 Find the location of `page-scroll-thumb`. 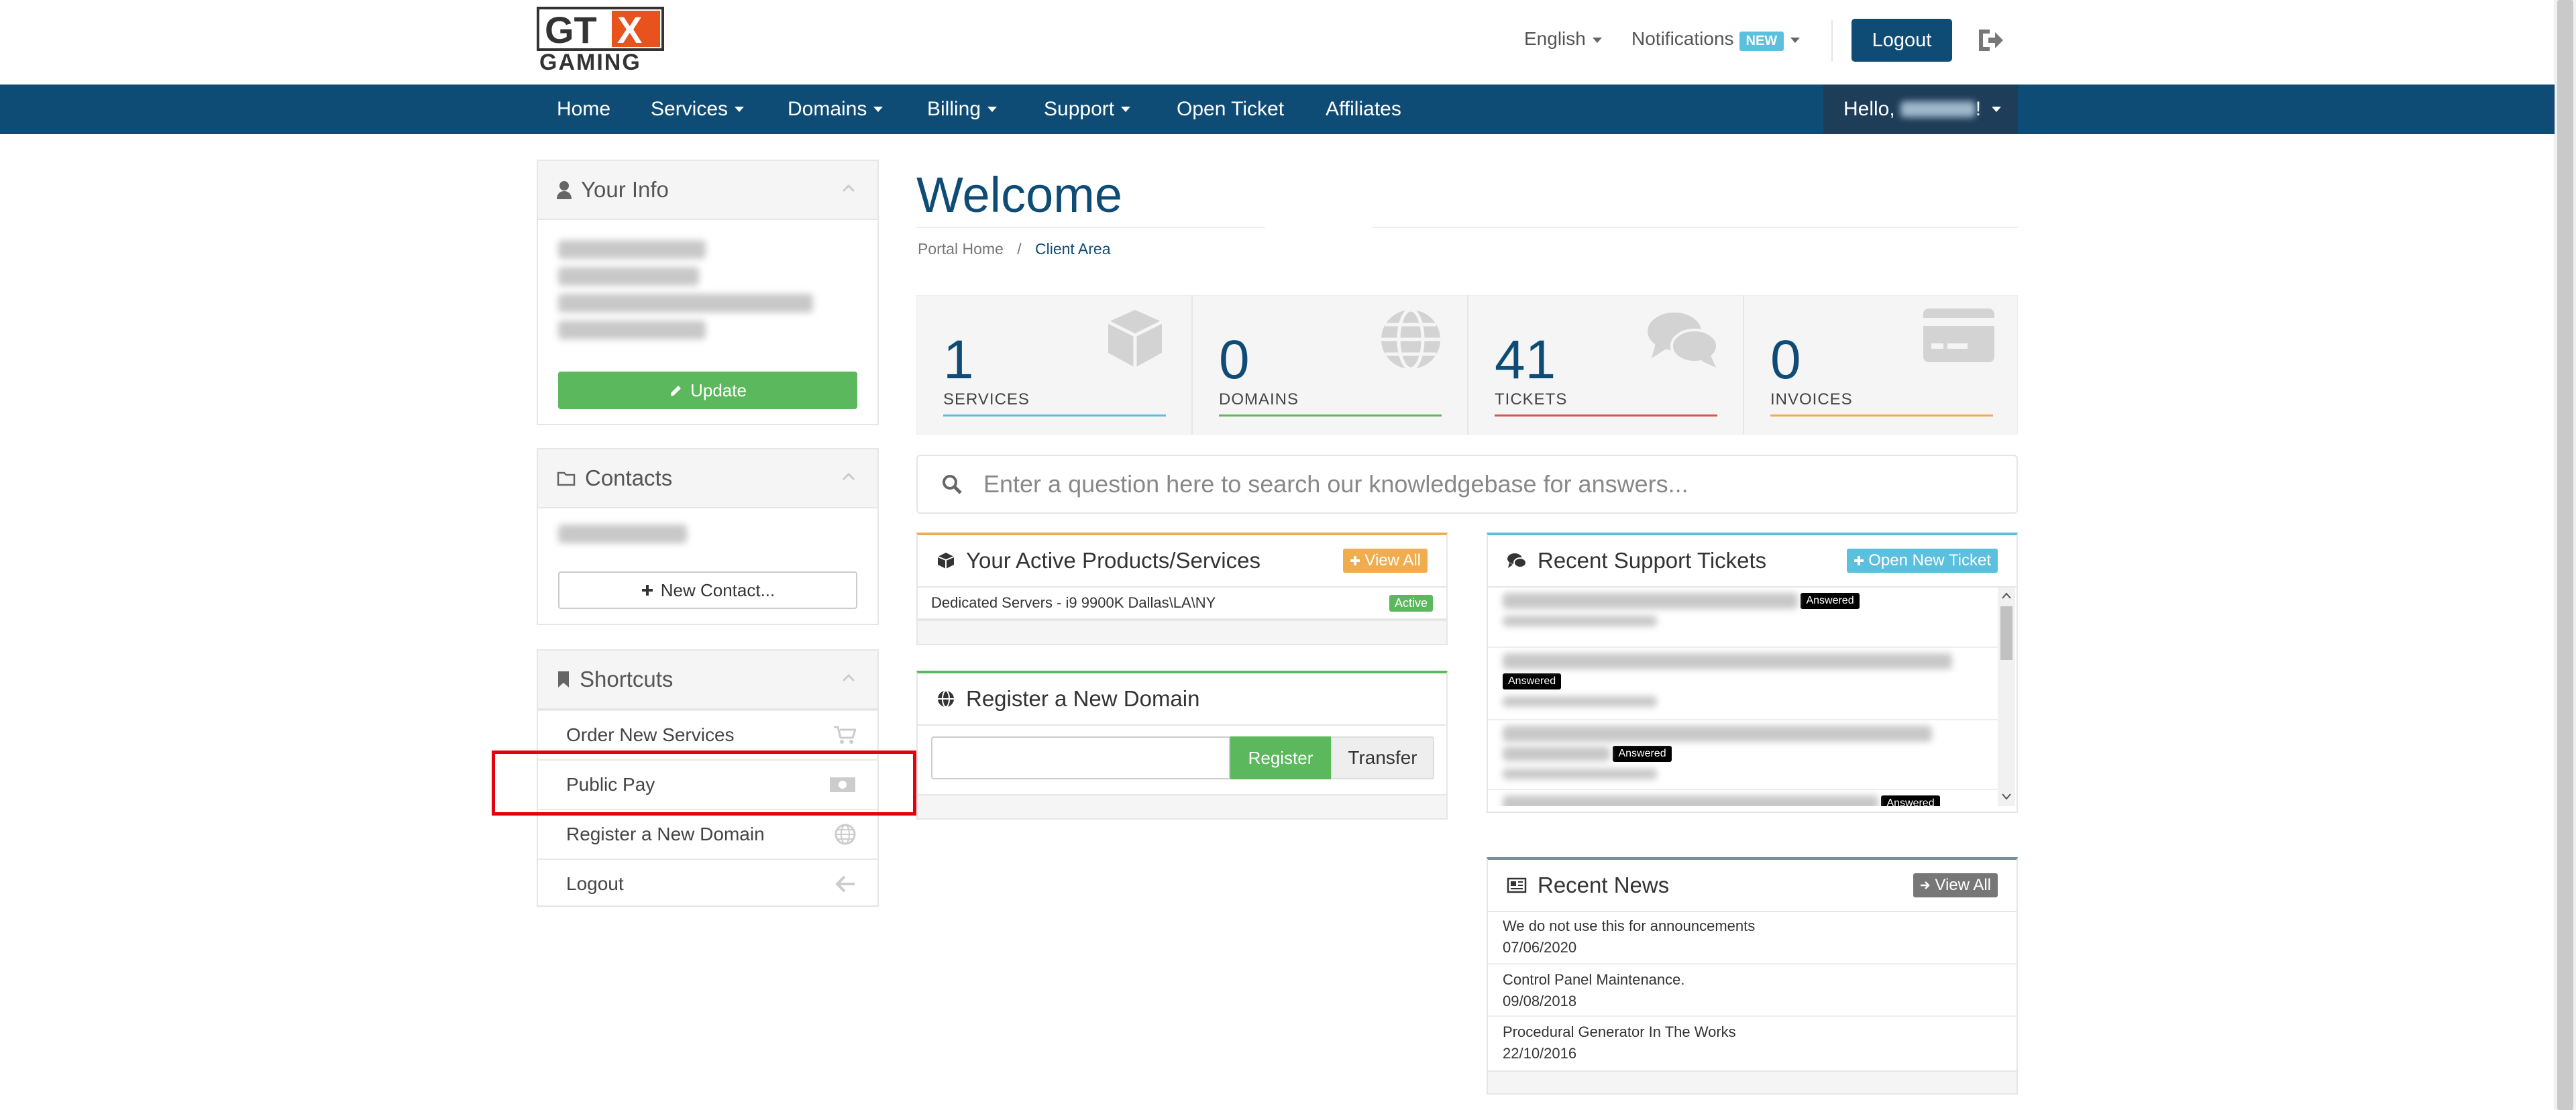

page-scroll-thumb is located at coordinates (2565, 555).